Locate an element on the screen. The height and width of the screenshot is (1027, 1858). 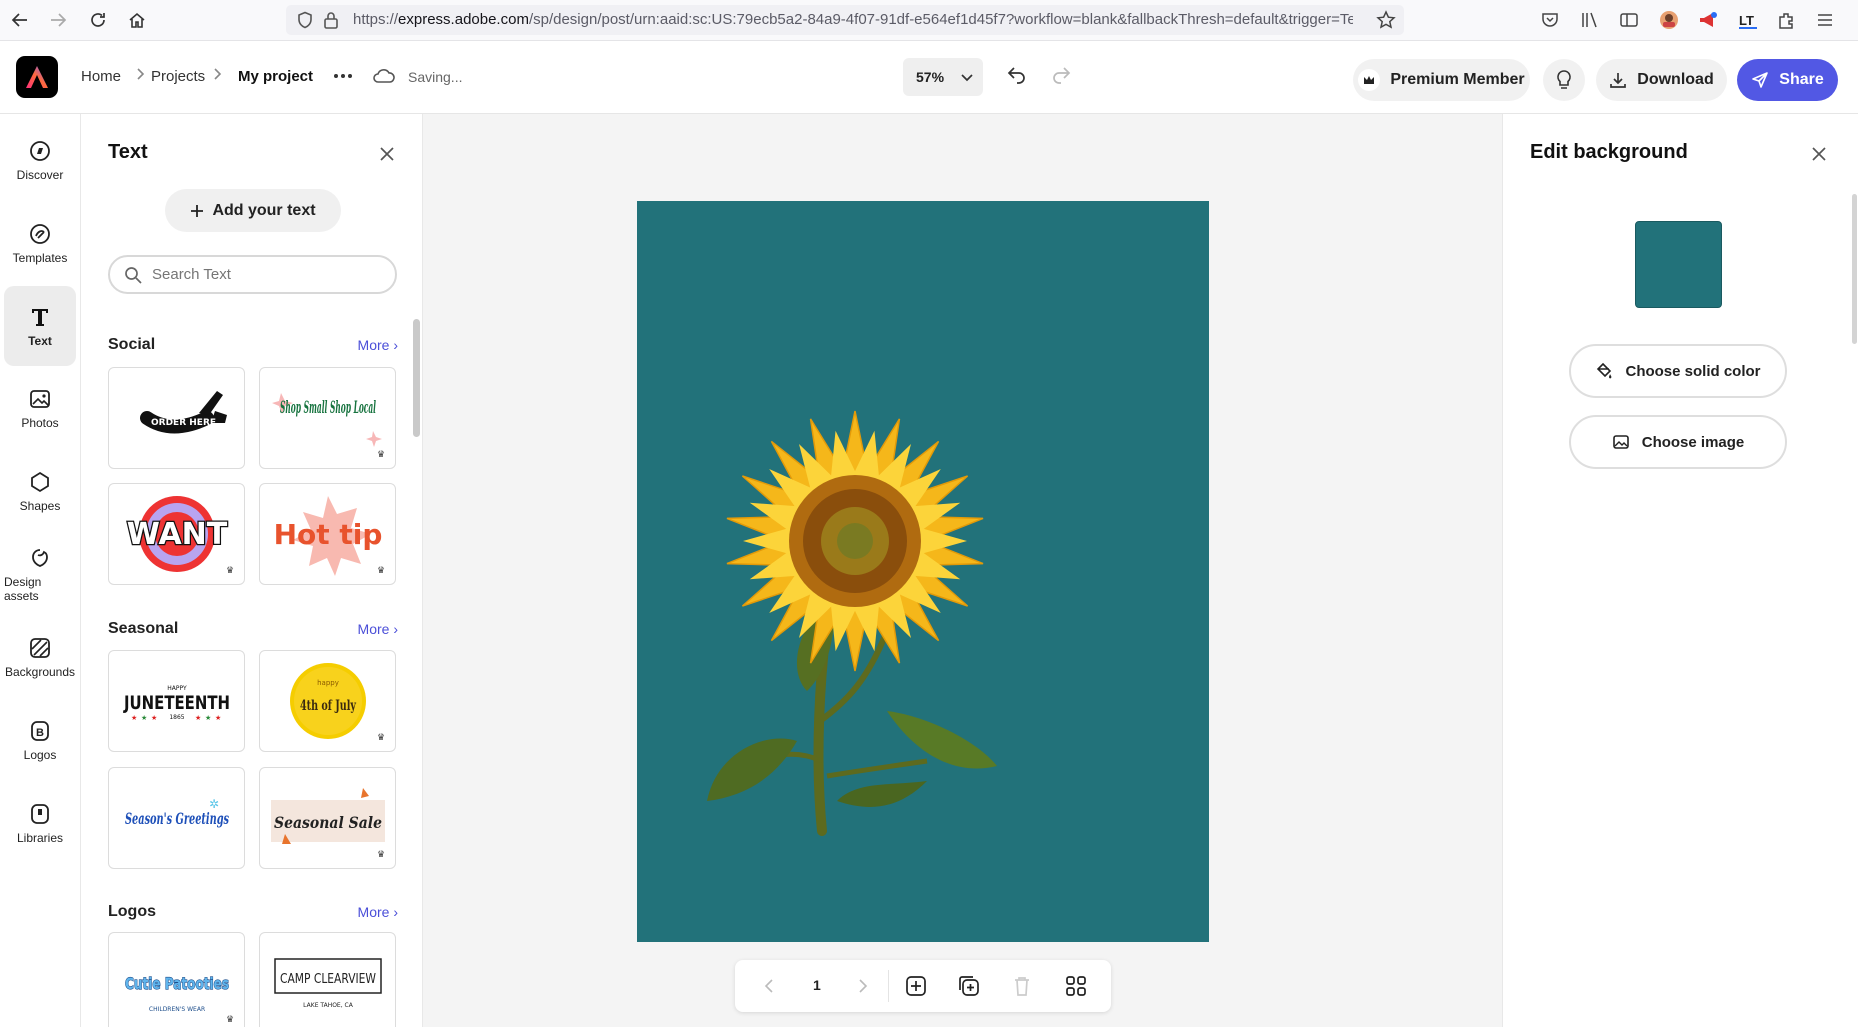
lightbulb-icon is located at coordinates (1564, 80).